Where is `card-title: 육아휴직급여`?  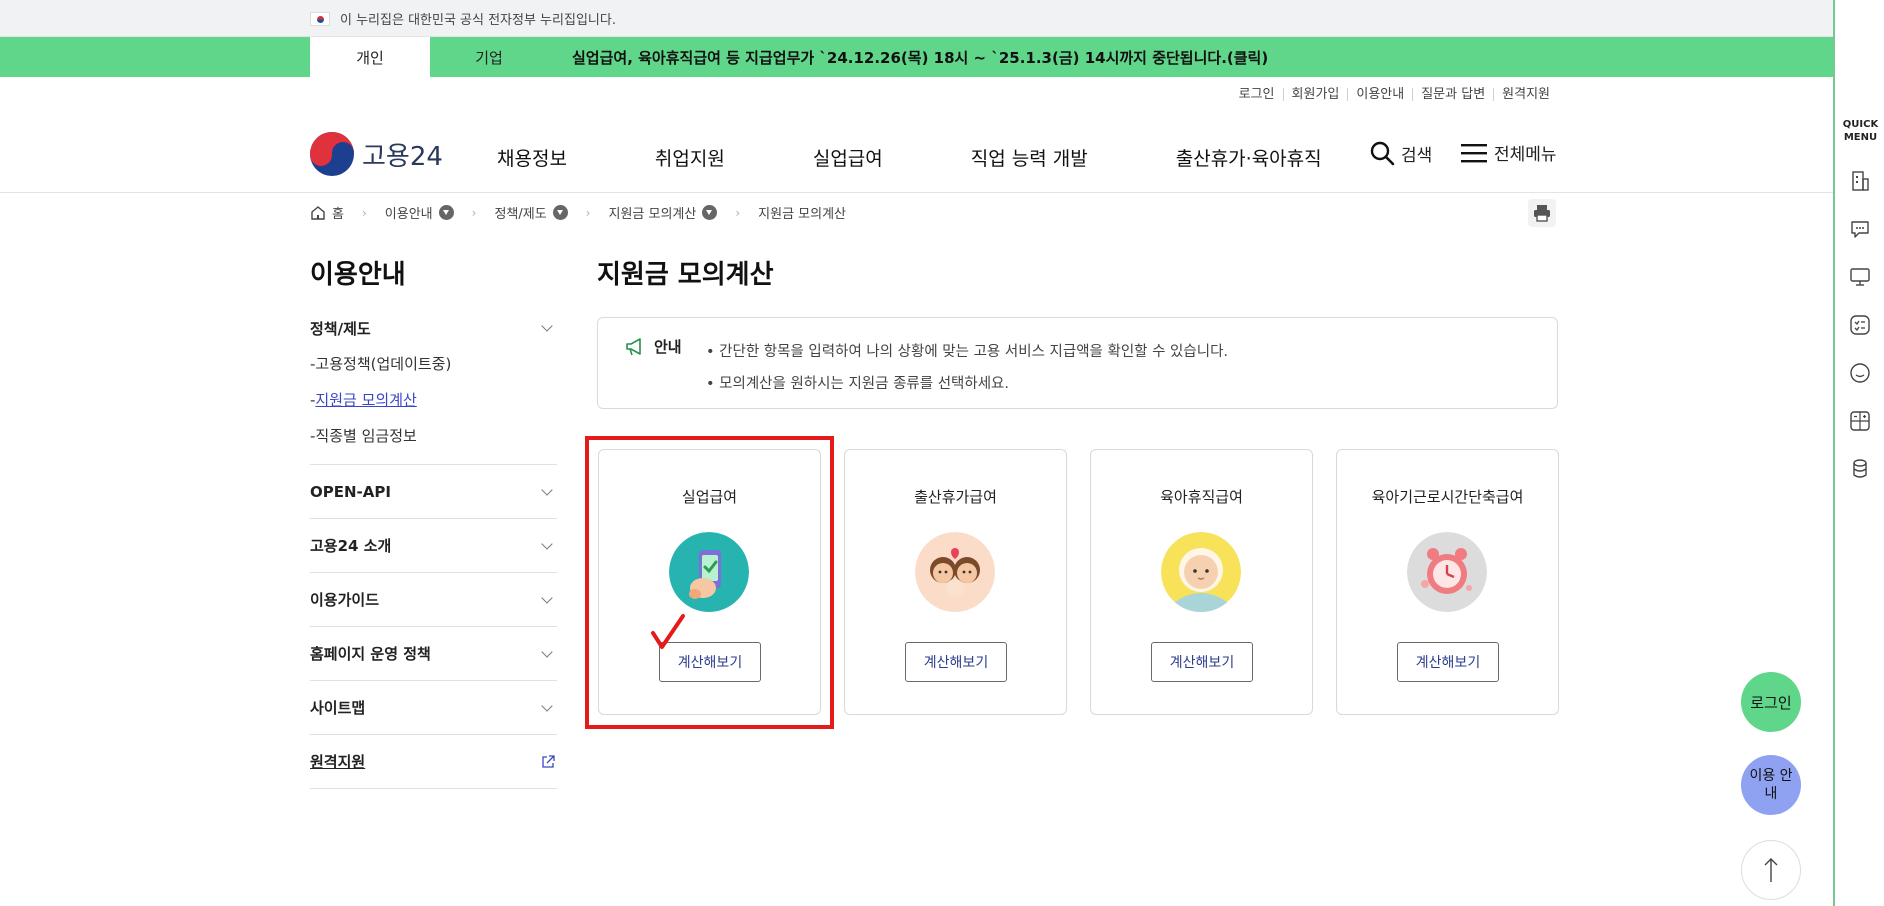
card-title: 육아휴직급여 is located at coordinates (1201, 497).